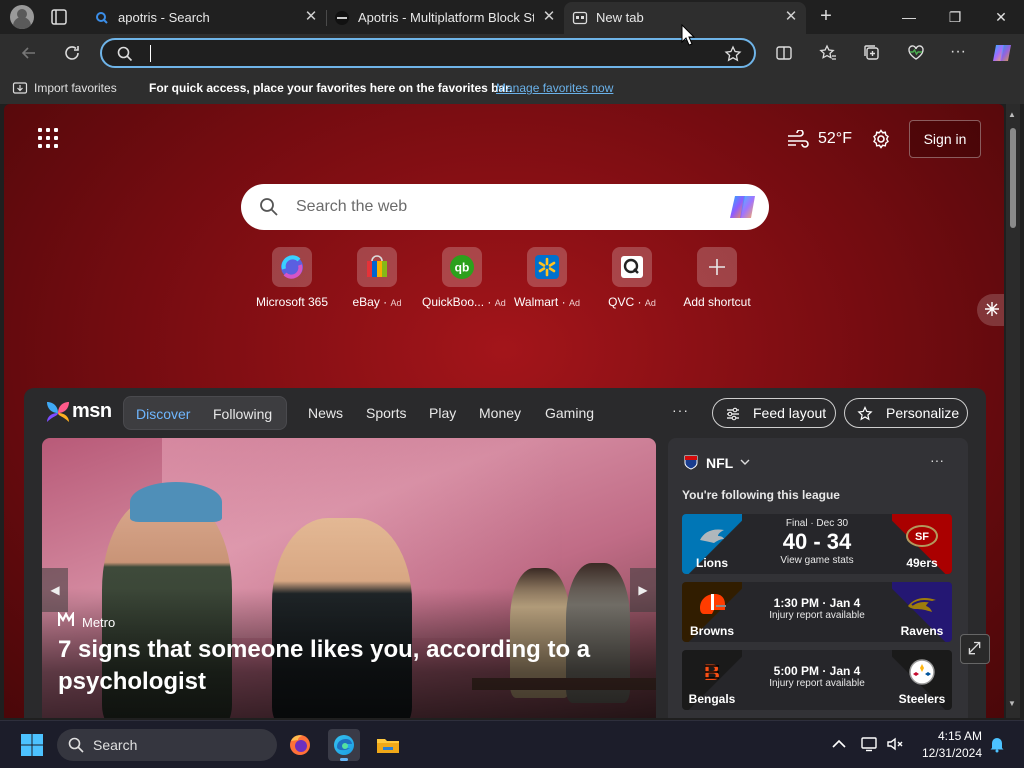 This screenshot has width=1024, height=768. I want to click on address-input, so click(430, 53).